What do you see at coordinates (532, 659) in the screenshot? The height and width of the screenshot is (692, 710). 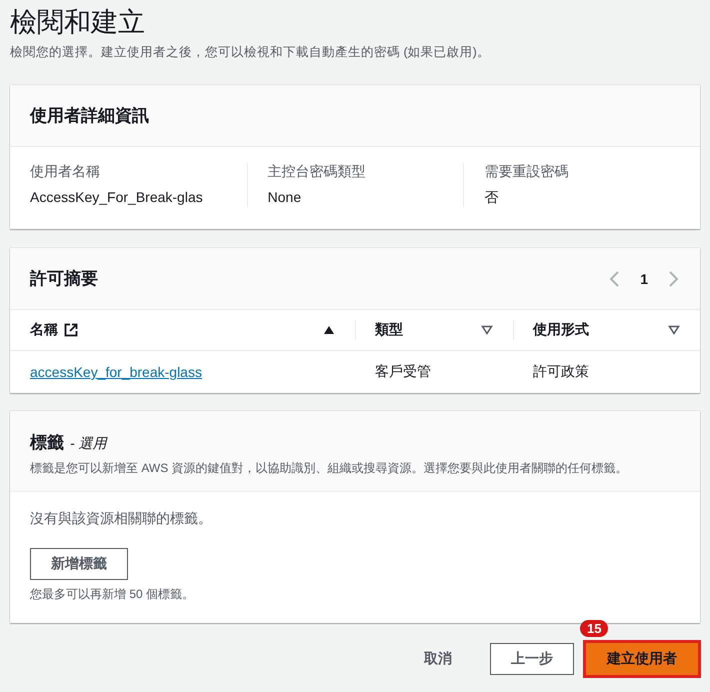 I see `previous-button: 上一步` at bounding box center [532, 659].